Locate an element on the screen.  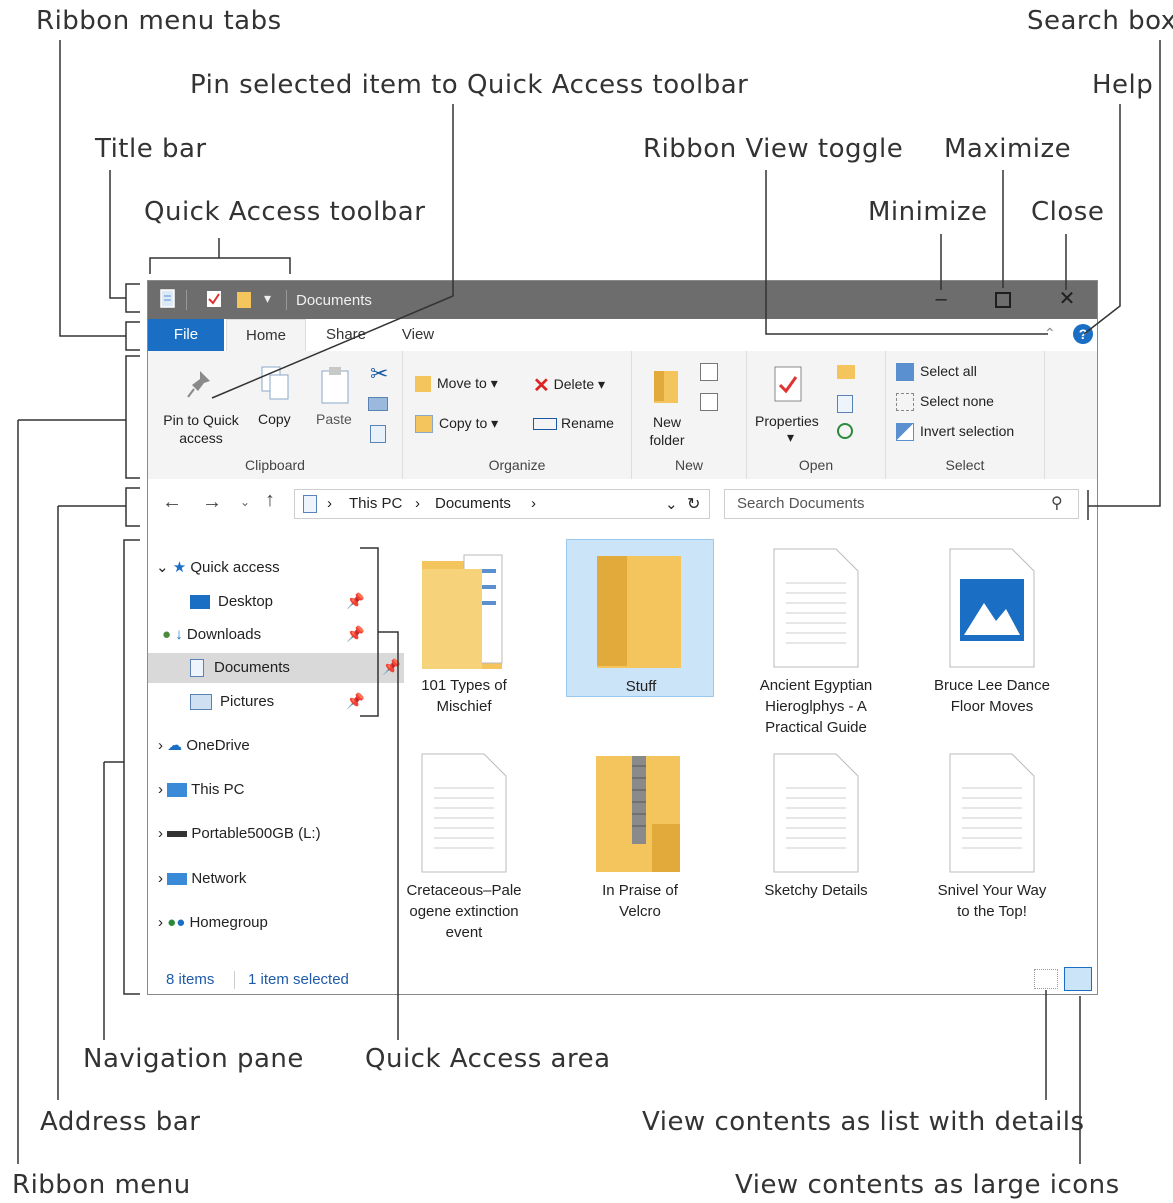
nav-network: › Network is located at coordinates (202, 879).